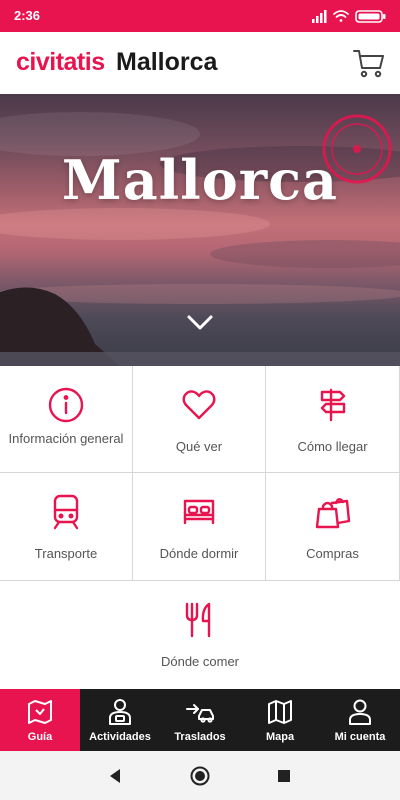 The image size is (400, 800). What do you see at coordinates (280, 712) in the screenshot?
I see `map-icon` at bounding box center [280, 712].